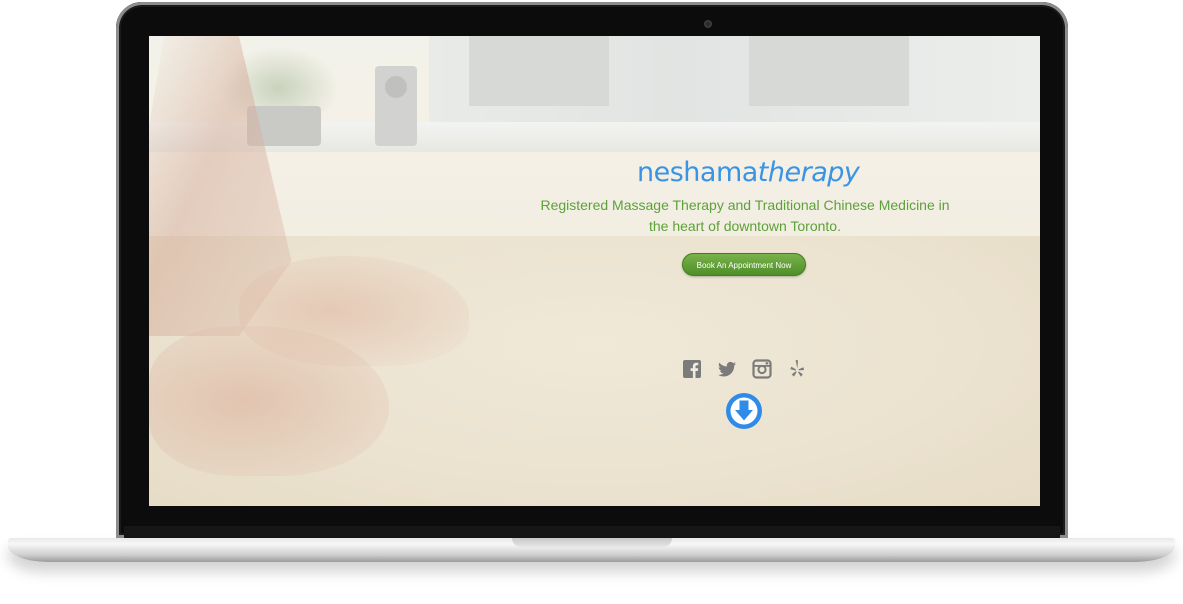  I want to click on twitter-icon, so click(727, 369).